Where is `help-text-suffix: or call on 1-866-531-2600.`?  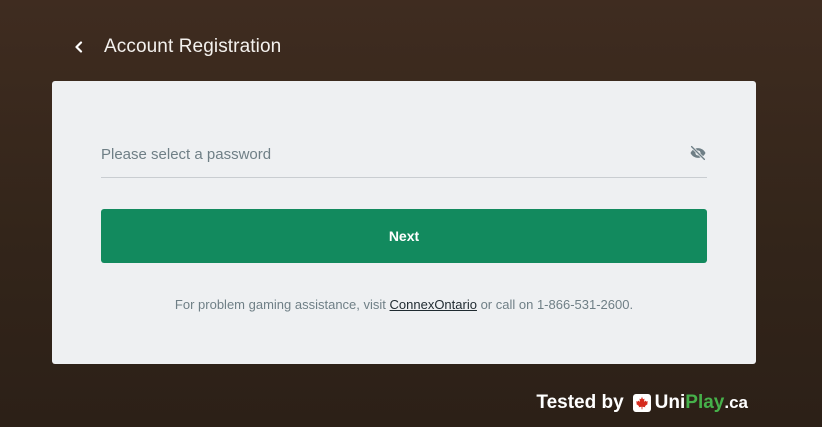 help-text-suffix: or call on 1-866-531-2600. is located at coordinates (555, 304).